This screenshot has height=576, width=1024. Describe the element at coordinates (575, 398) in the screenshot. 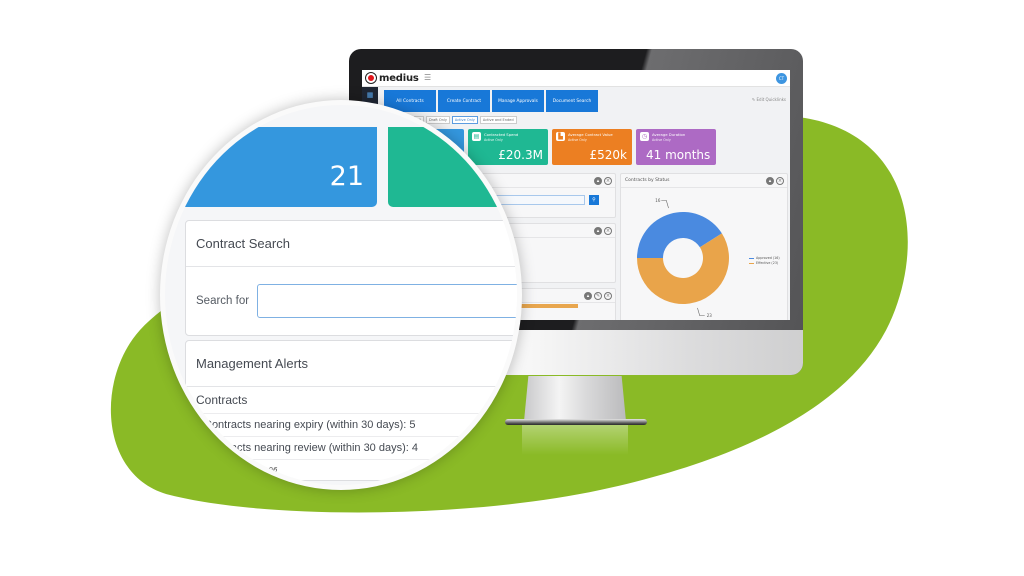

I see `monitor-stand` at that location.